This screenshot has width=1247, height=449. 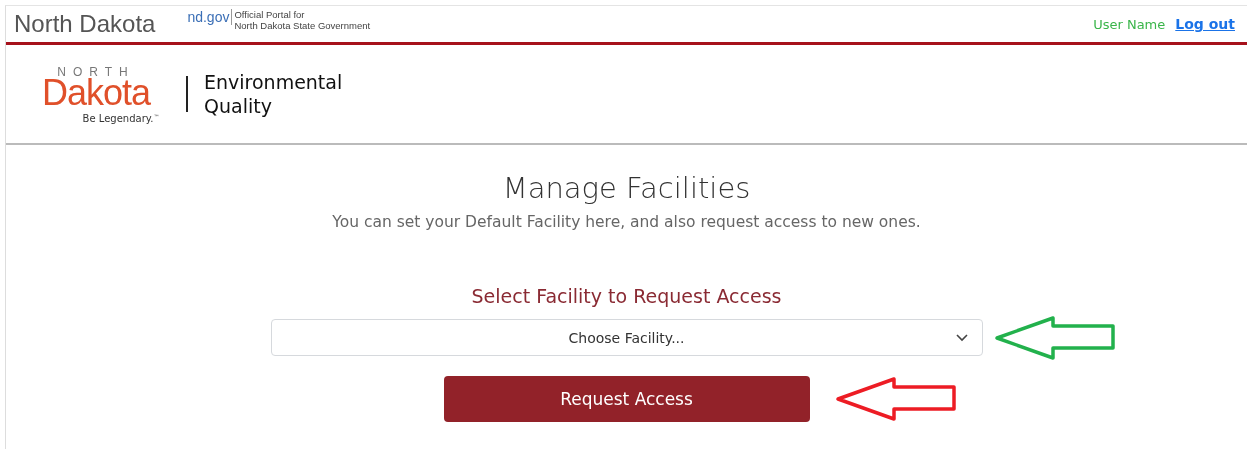 What do you see at coordinates (1129, 24) in the screenshot?
I see `user-name: User Name` at bounding box center [1129, 24].